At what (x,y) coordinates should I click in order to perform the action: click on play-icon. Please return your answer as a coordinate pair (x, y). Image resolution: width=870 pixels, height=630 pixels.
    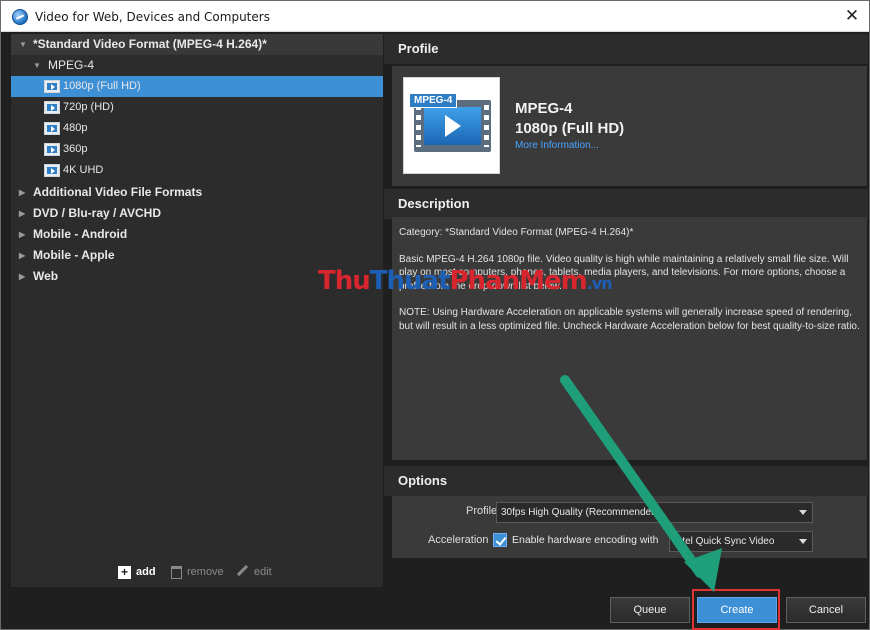
    Looking at the image, I should click on (453, 126).